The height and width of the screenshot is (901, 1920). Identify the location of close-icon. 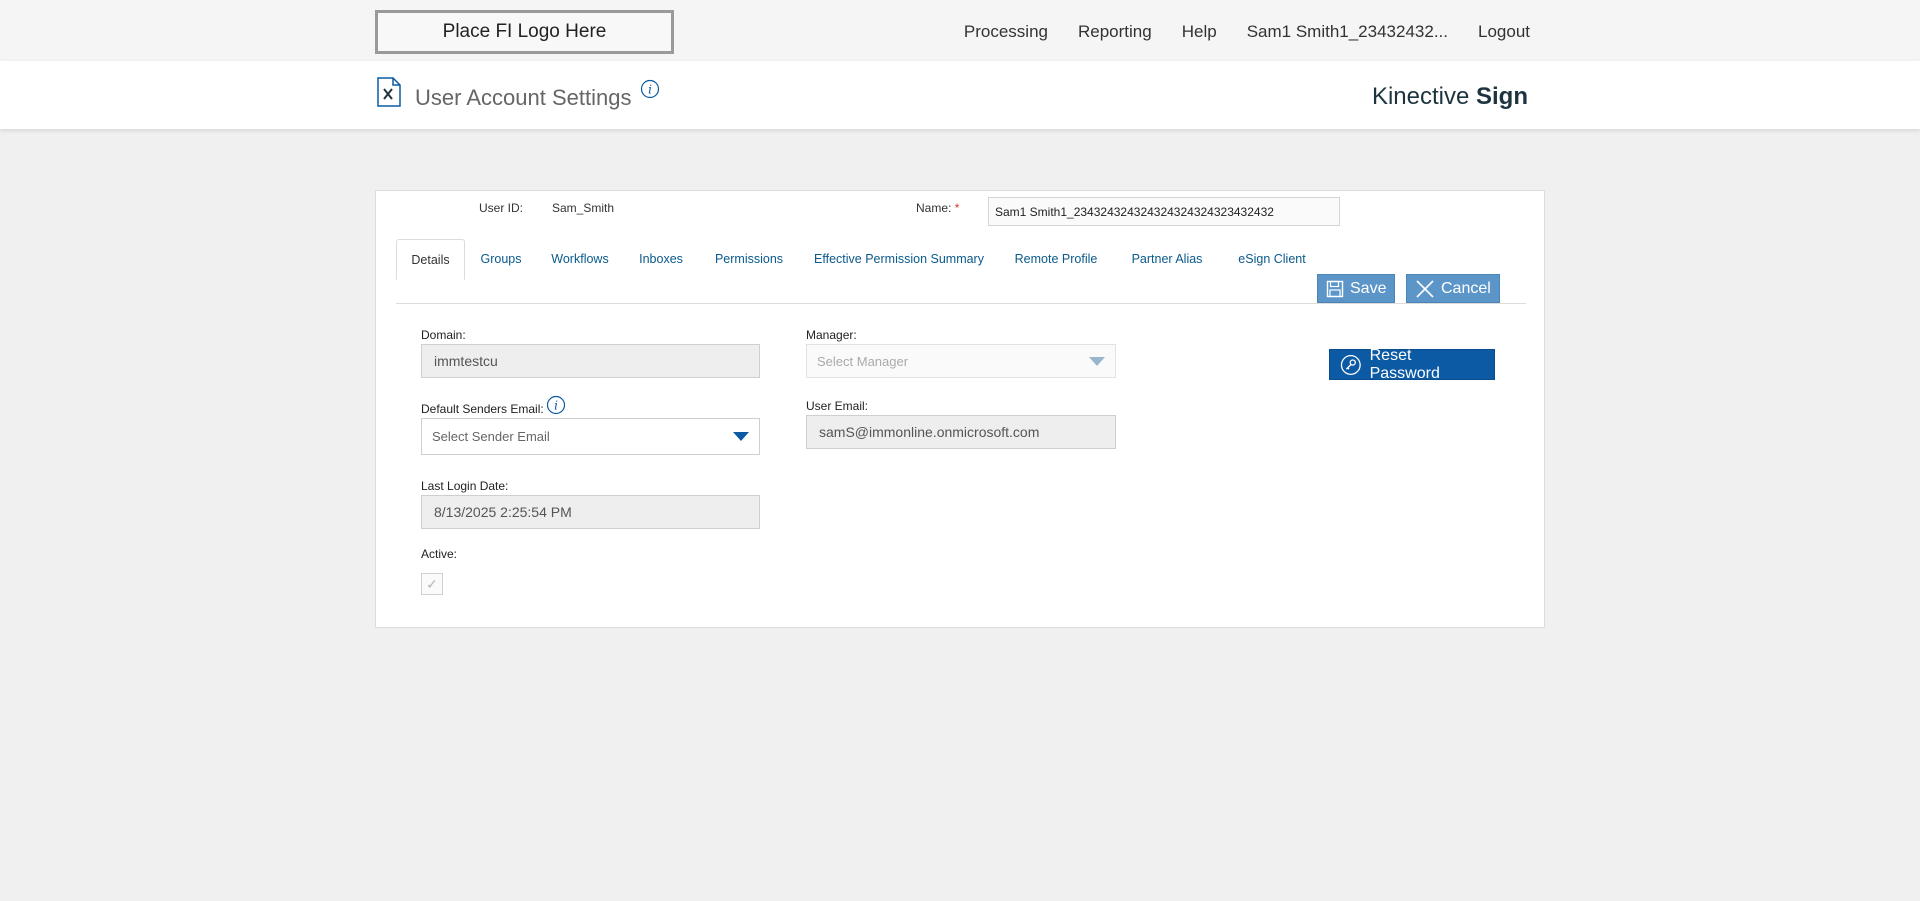
(1425, 288).